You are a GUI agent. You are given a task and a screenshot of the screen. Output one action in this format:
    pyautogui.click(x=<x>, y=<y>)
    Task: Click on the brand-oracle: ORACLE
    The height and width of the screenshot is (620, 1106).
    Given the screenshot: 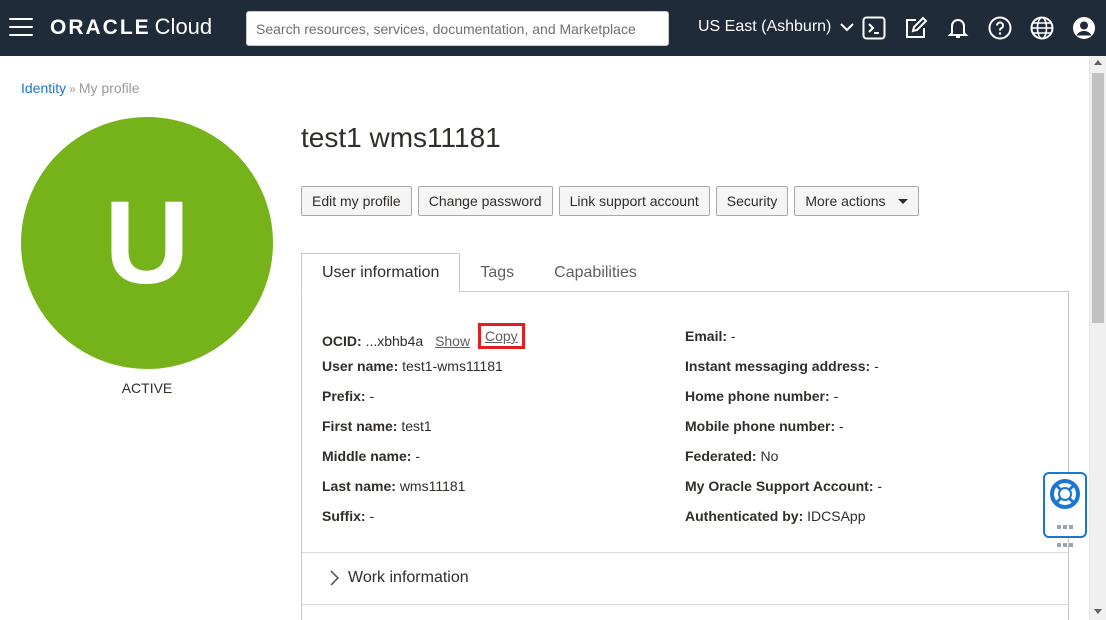 What is the action you would take?
    pyautogui.click(x=100, y=27)
    